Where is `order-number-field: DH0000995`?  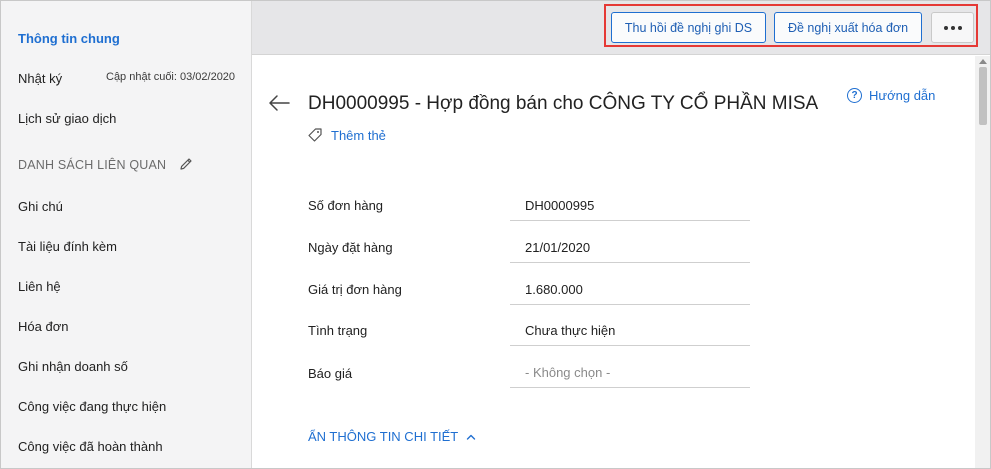
order-number-field: DH0000995 is located at coordinates (630, 206).